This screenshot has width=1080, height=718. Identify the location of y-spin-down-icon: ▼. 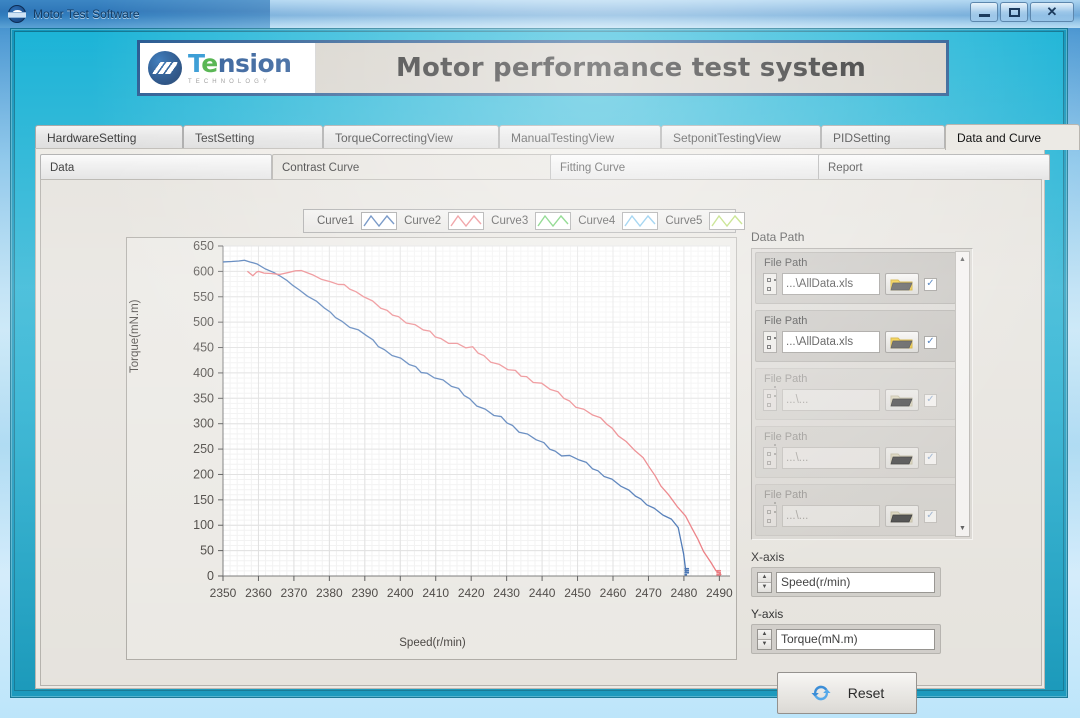
(764, 644).